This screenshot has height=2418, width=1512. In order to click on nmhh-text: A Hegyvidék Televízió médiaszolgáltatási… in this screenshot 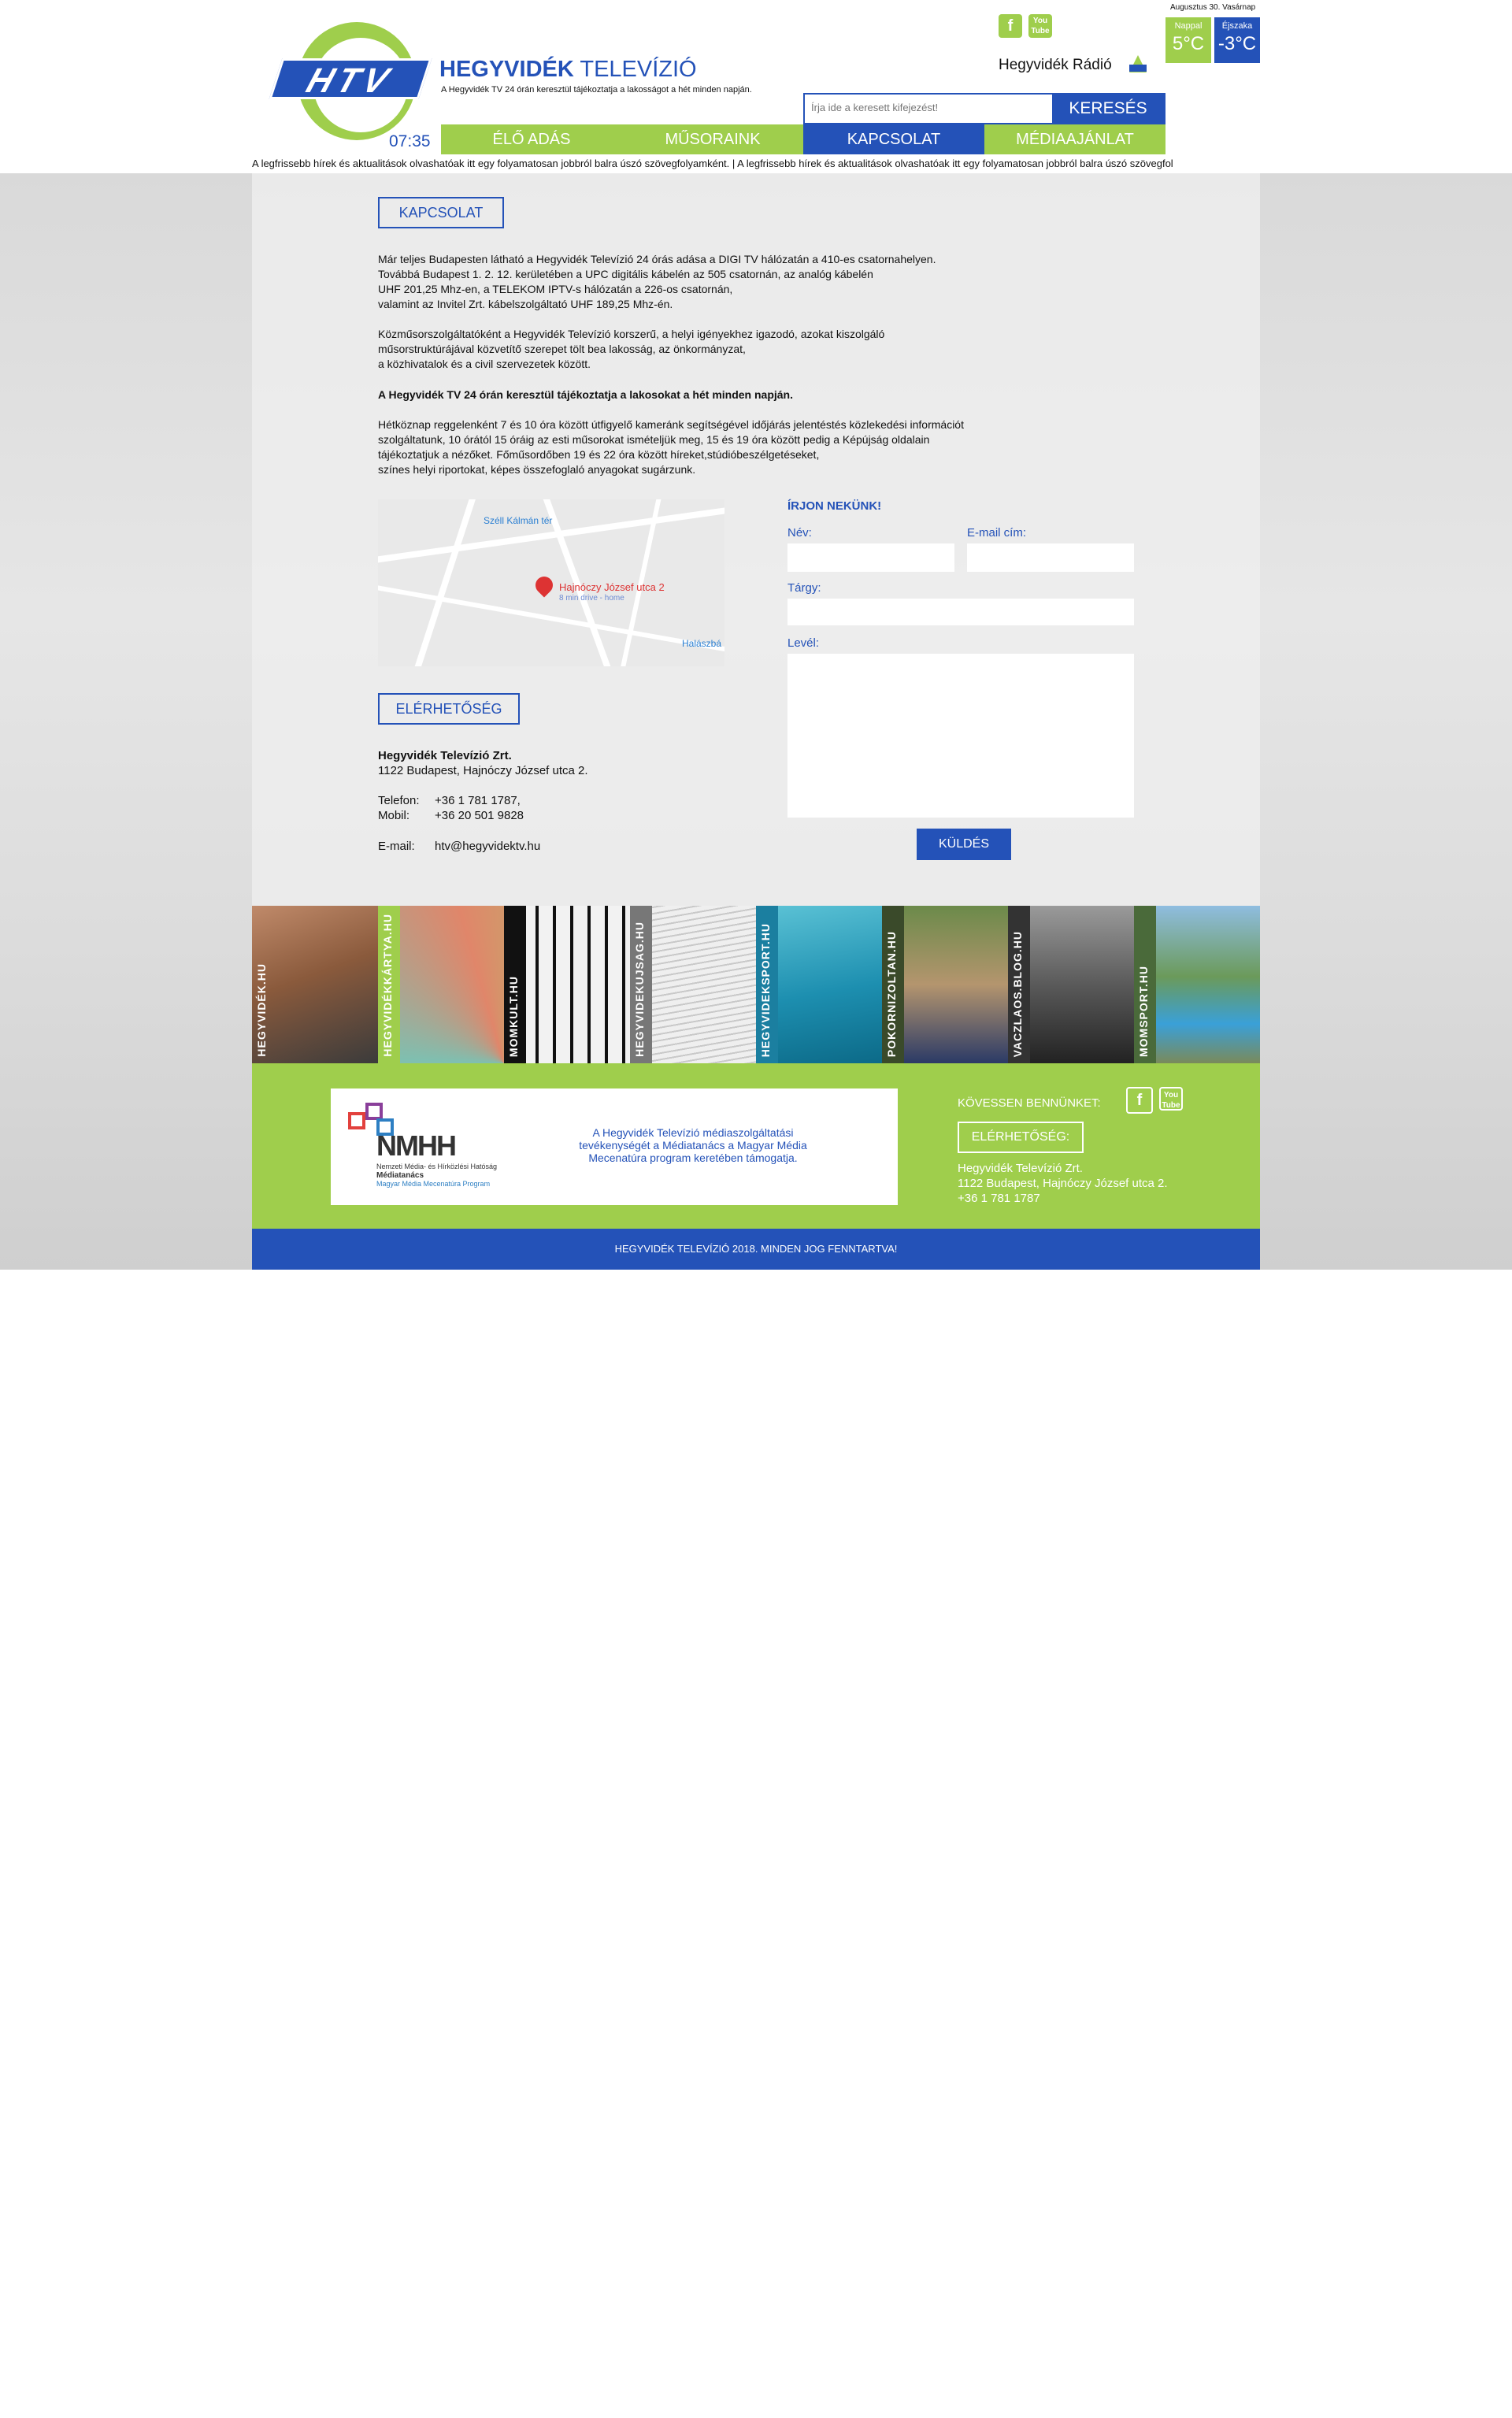, I will do `click(693, 1145)`.